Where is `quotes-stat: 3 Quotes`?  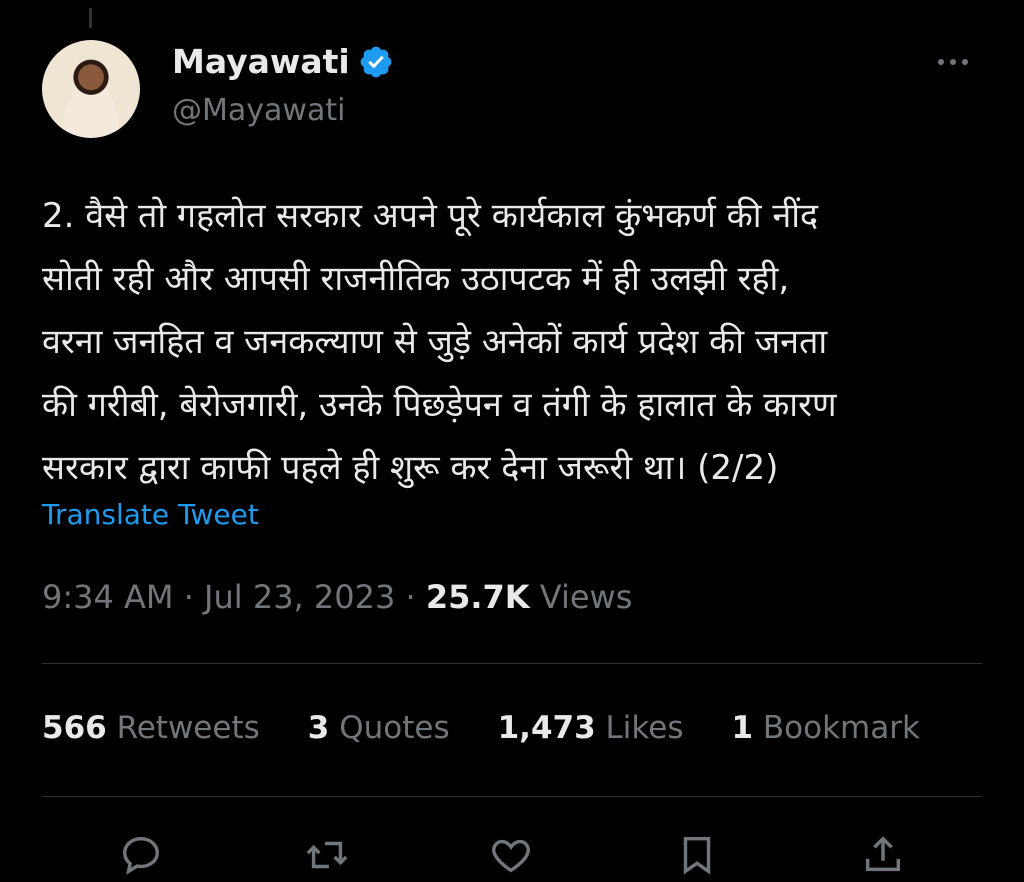 quotes-stat: 3 Quotes is located at coordinates (379, 728).